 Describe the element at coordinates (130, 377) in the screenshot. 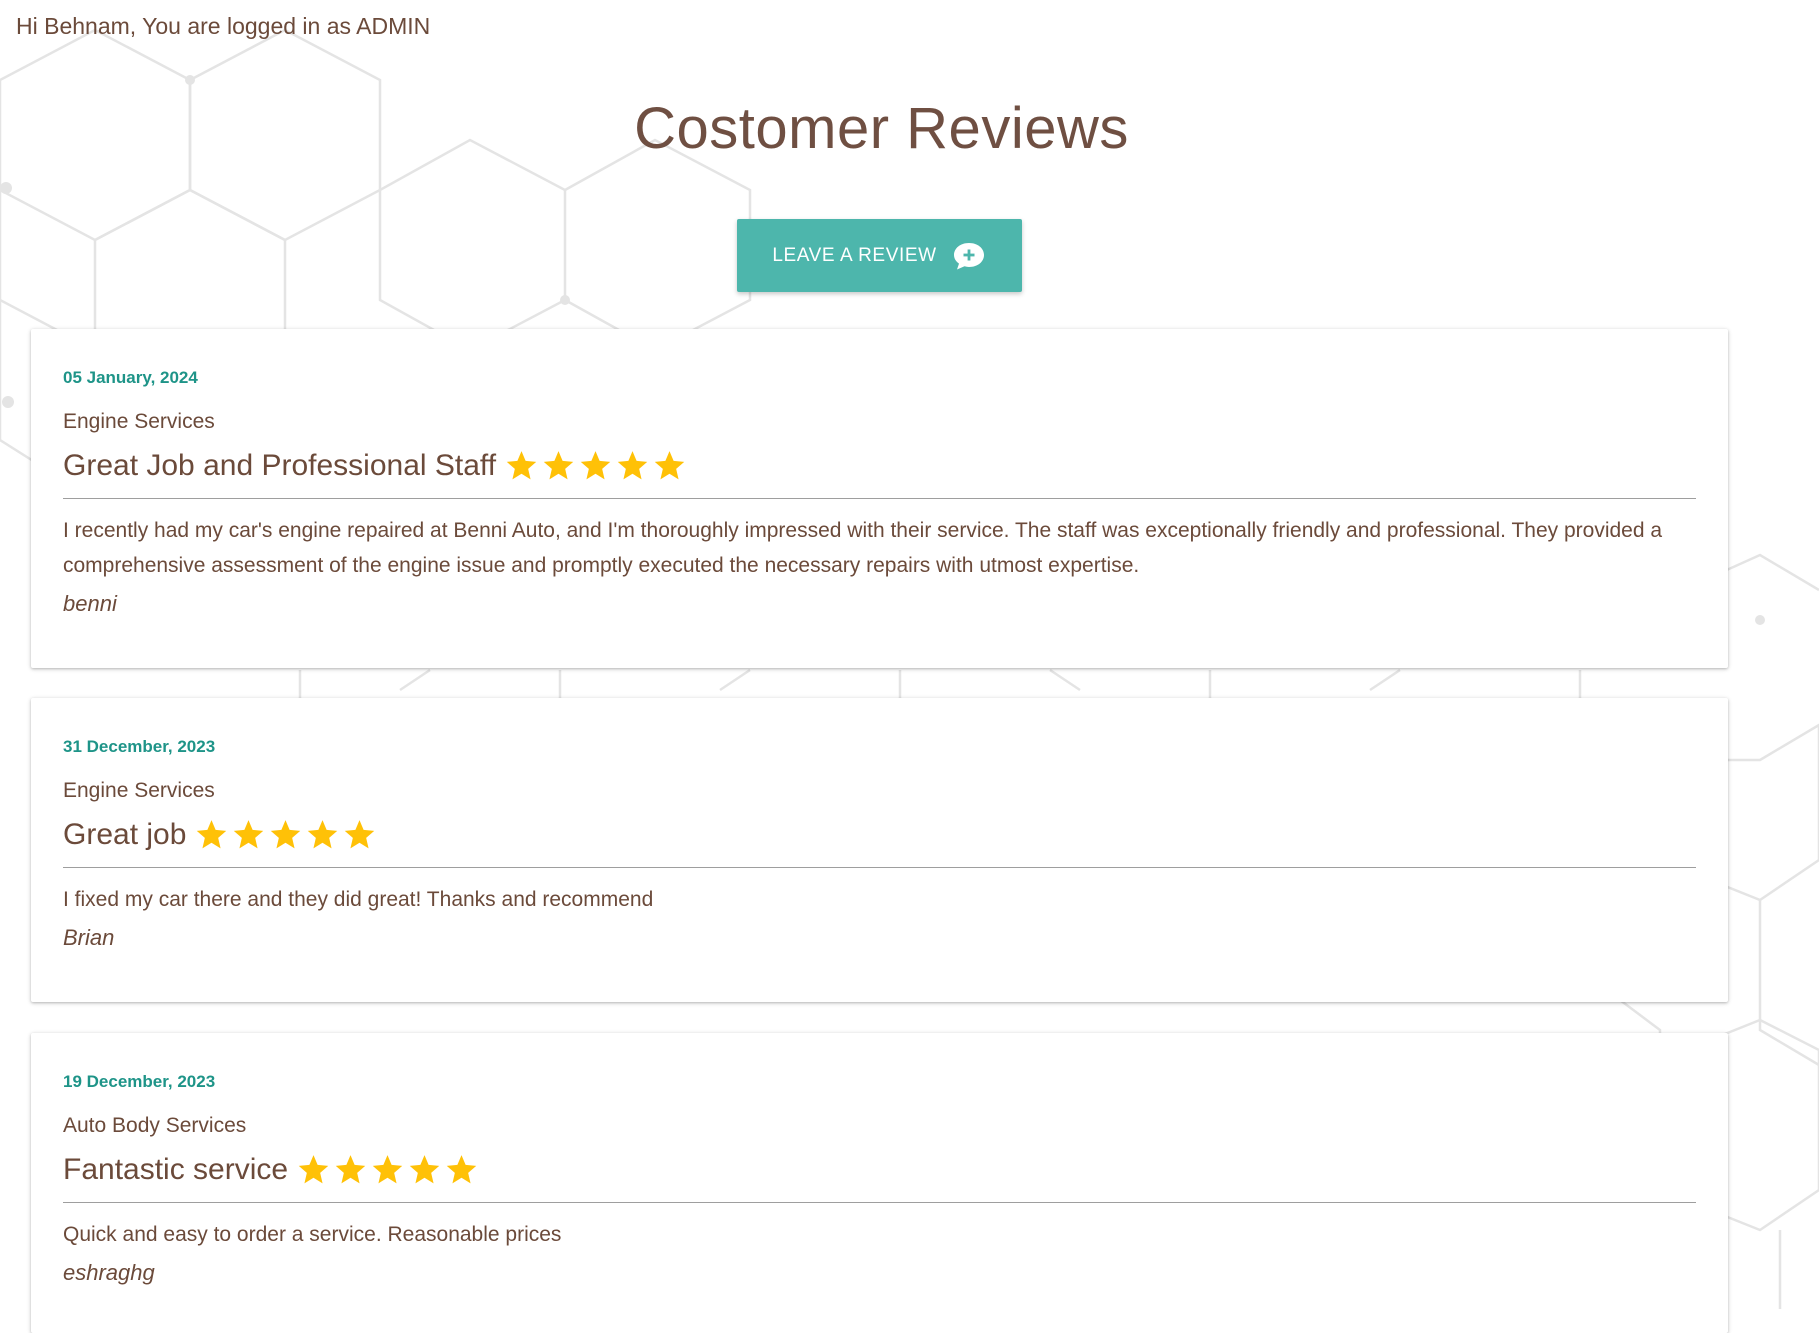

I see `review-date: 05 January, 2024` at that location.